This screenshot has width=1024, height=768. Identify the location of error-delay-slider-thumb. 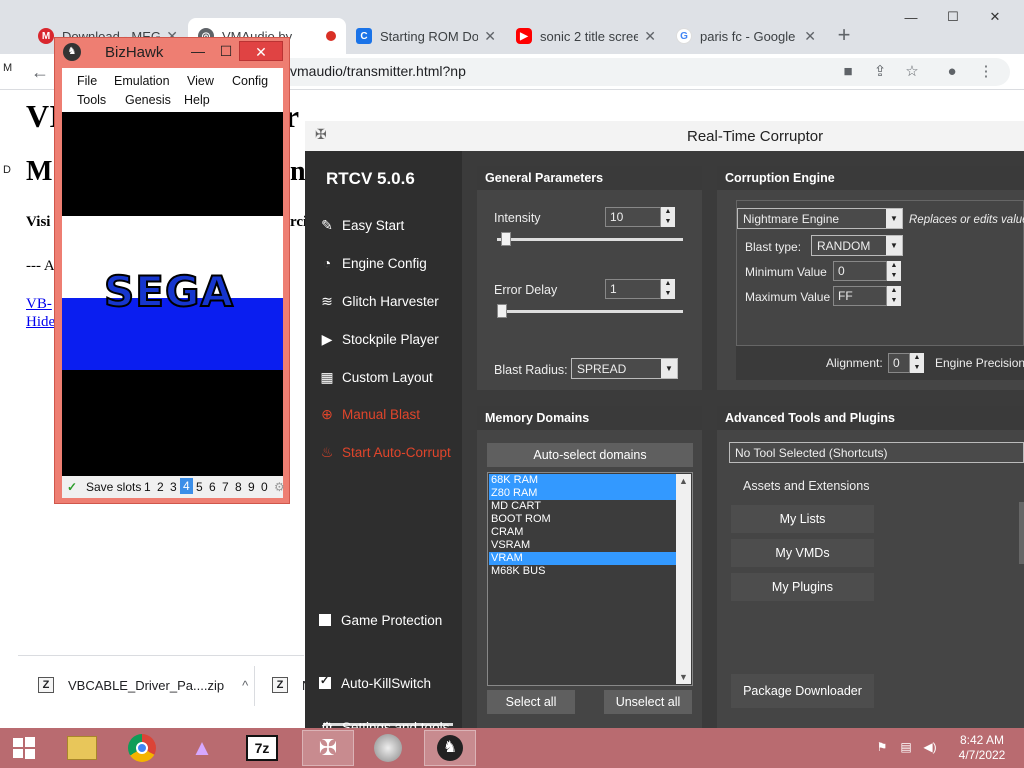
(502, 311).